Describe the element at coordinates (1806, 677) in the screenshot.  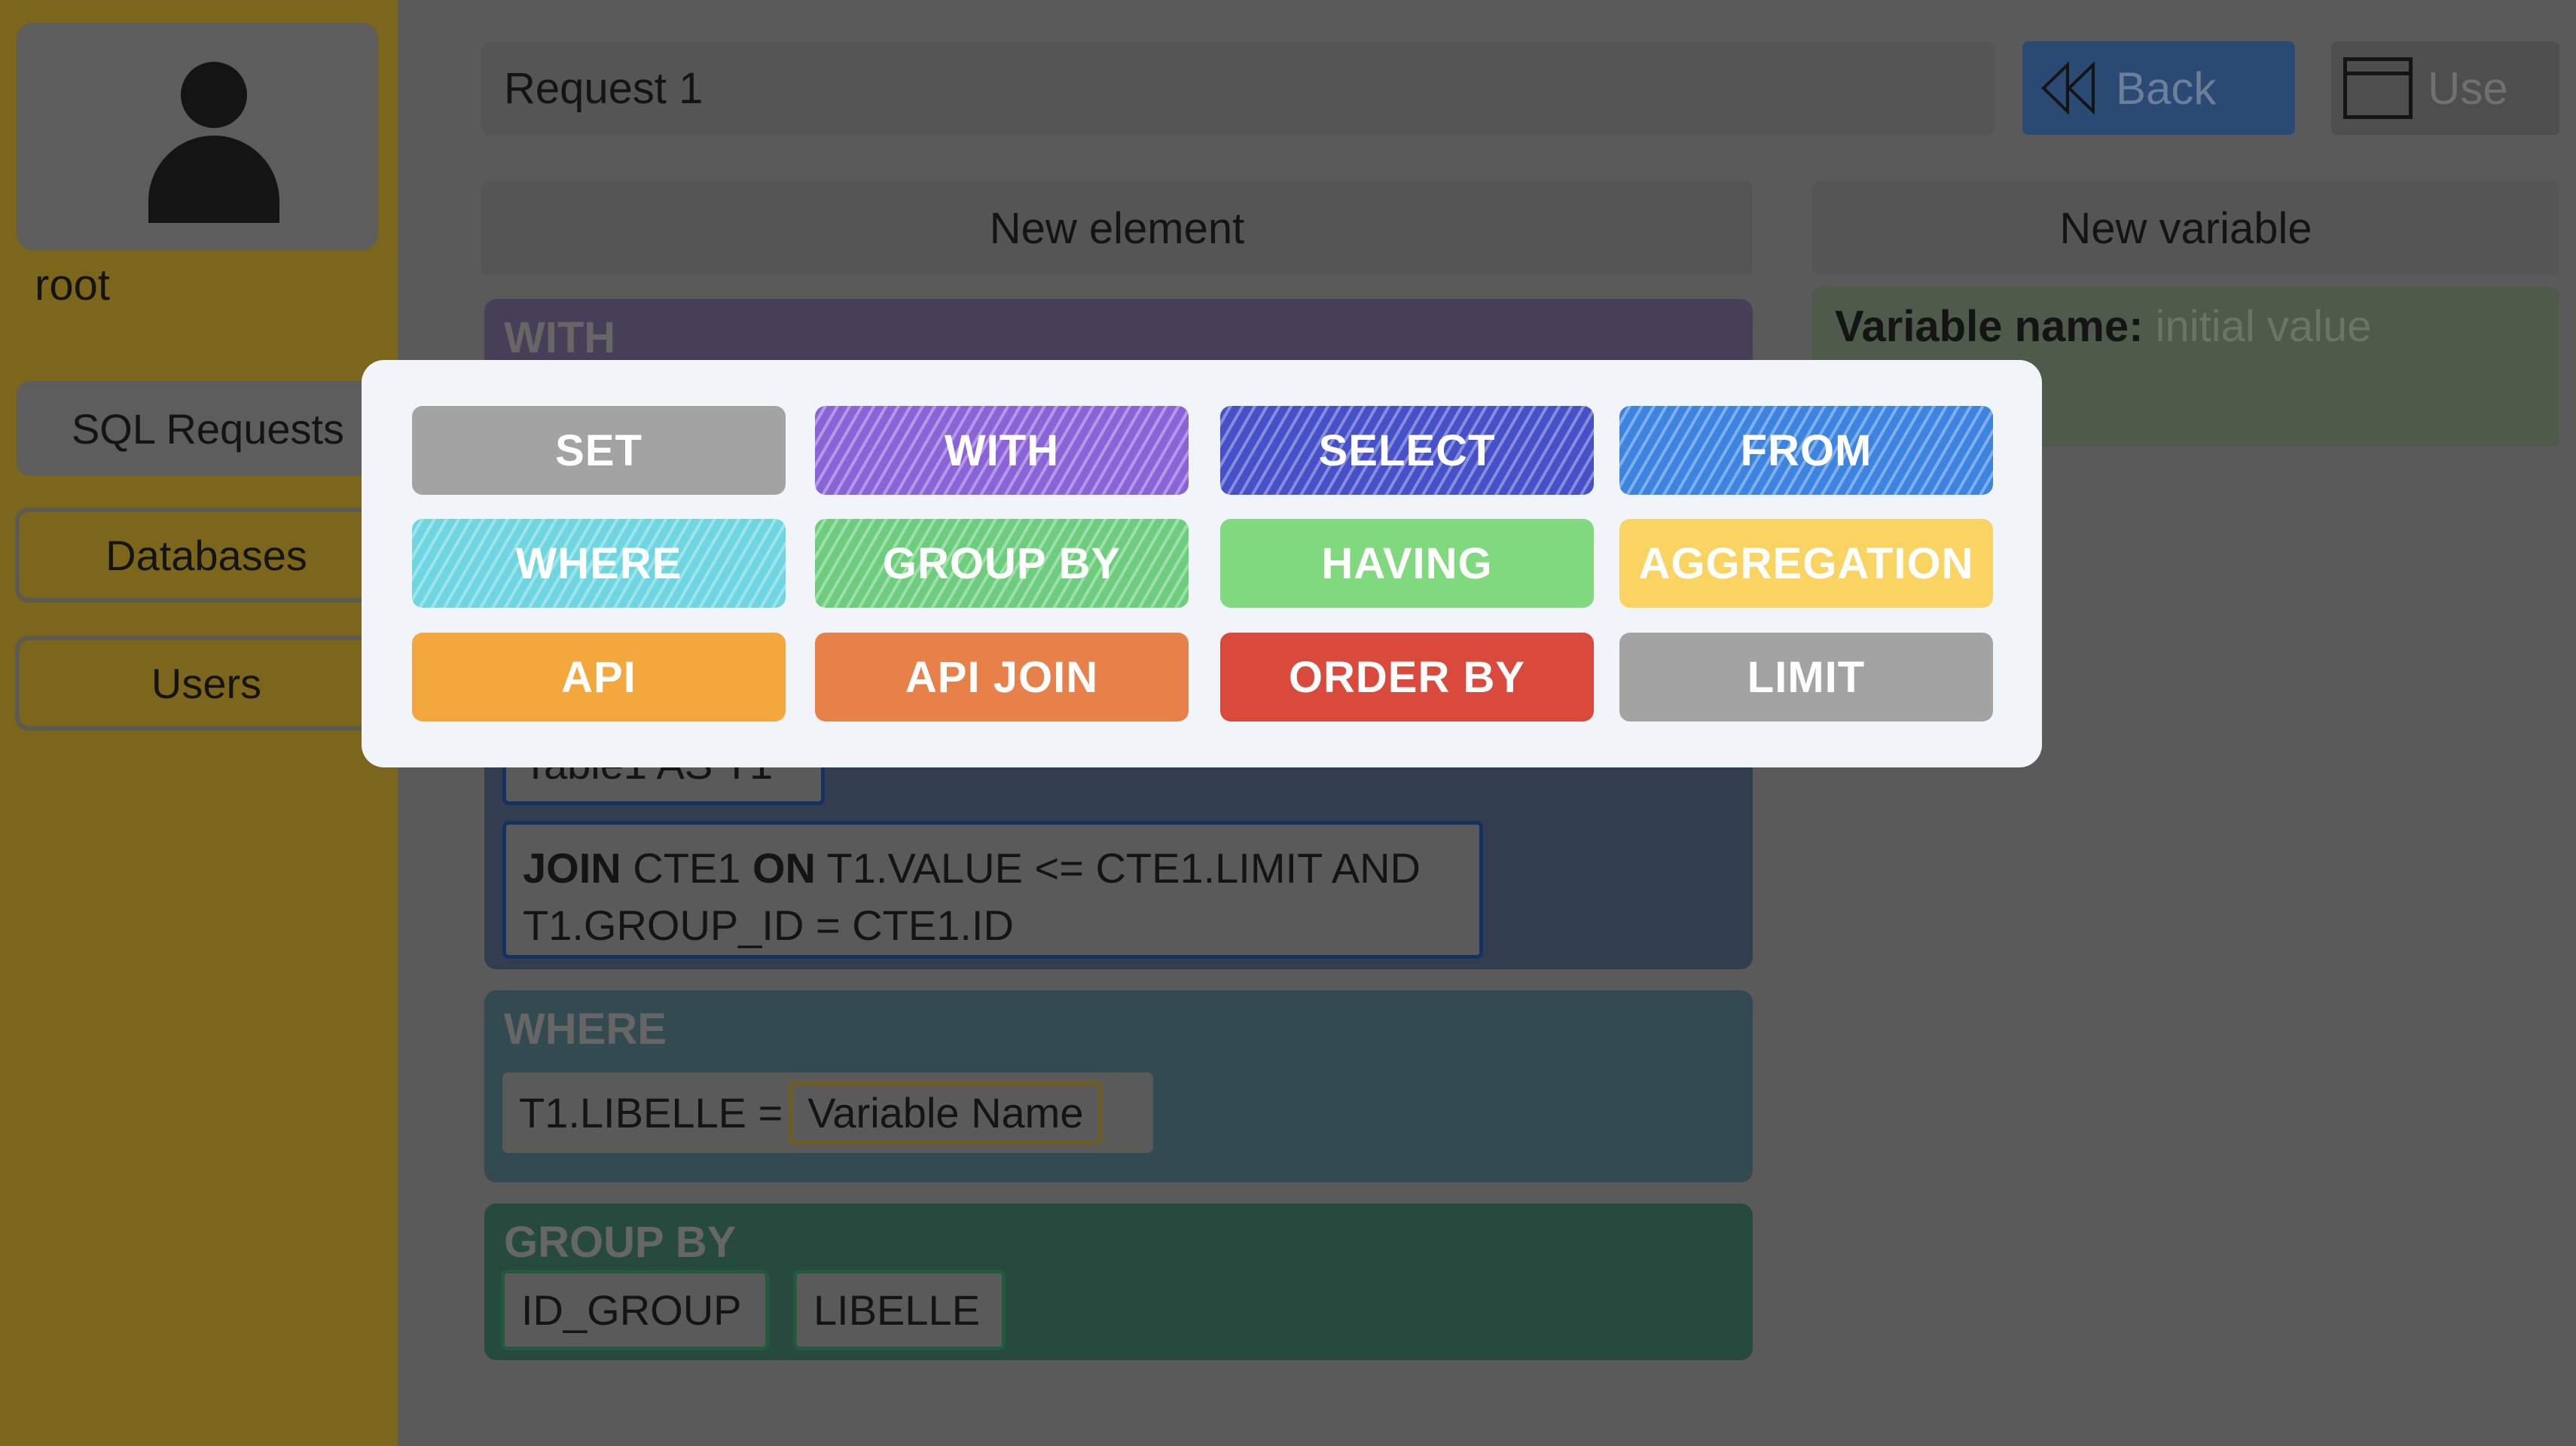
I see `option-limit-button: LIMIT` at that location.